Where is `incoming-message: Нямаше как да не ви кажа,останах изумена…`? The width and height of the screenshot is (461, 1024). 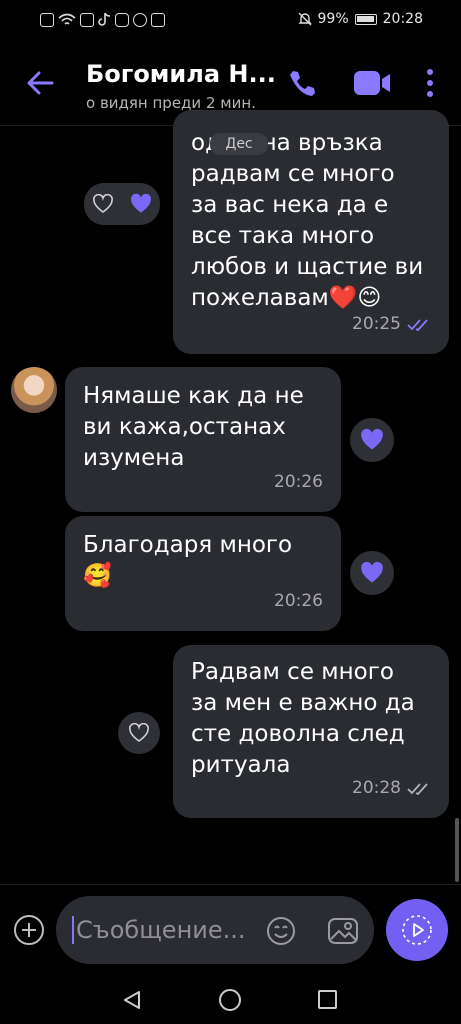 incoming-message: Нямаше как да не ви кажа,останах изумена… is located at coordinates (203, 439).